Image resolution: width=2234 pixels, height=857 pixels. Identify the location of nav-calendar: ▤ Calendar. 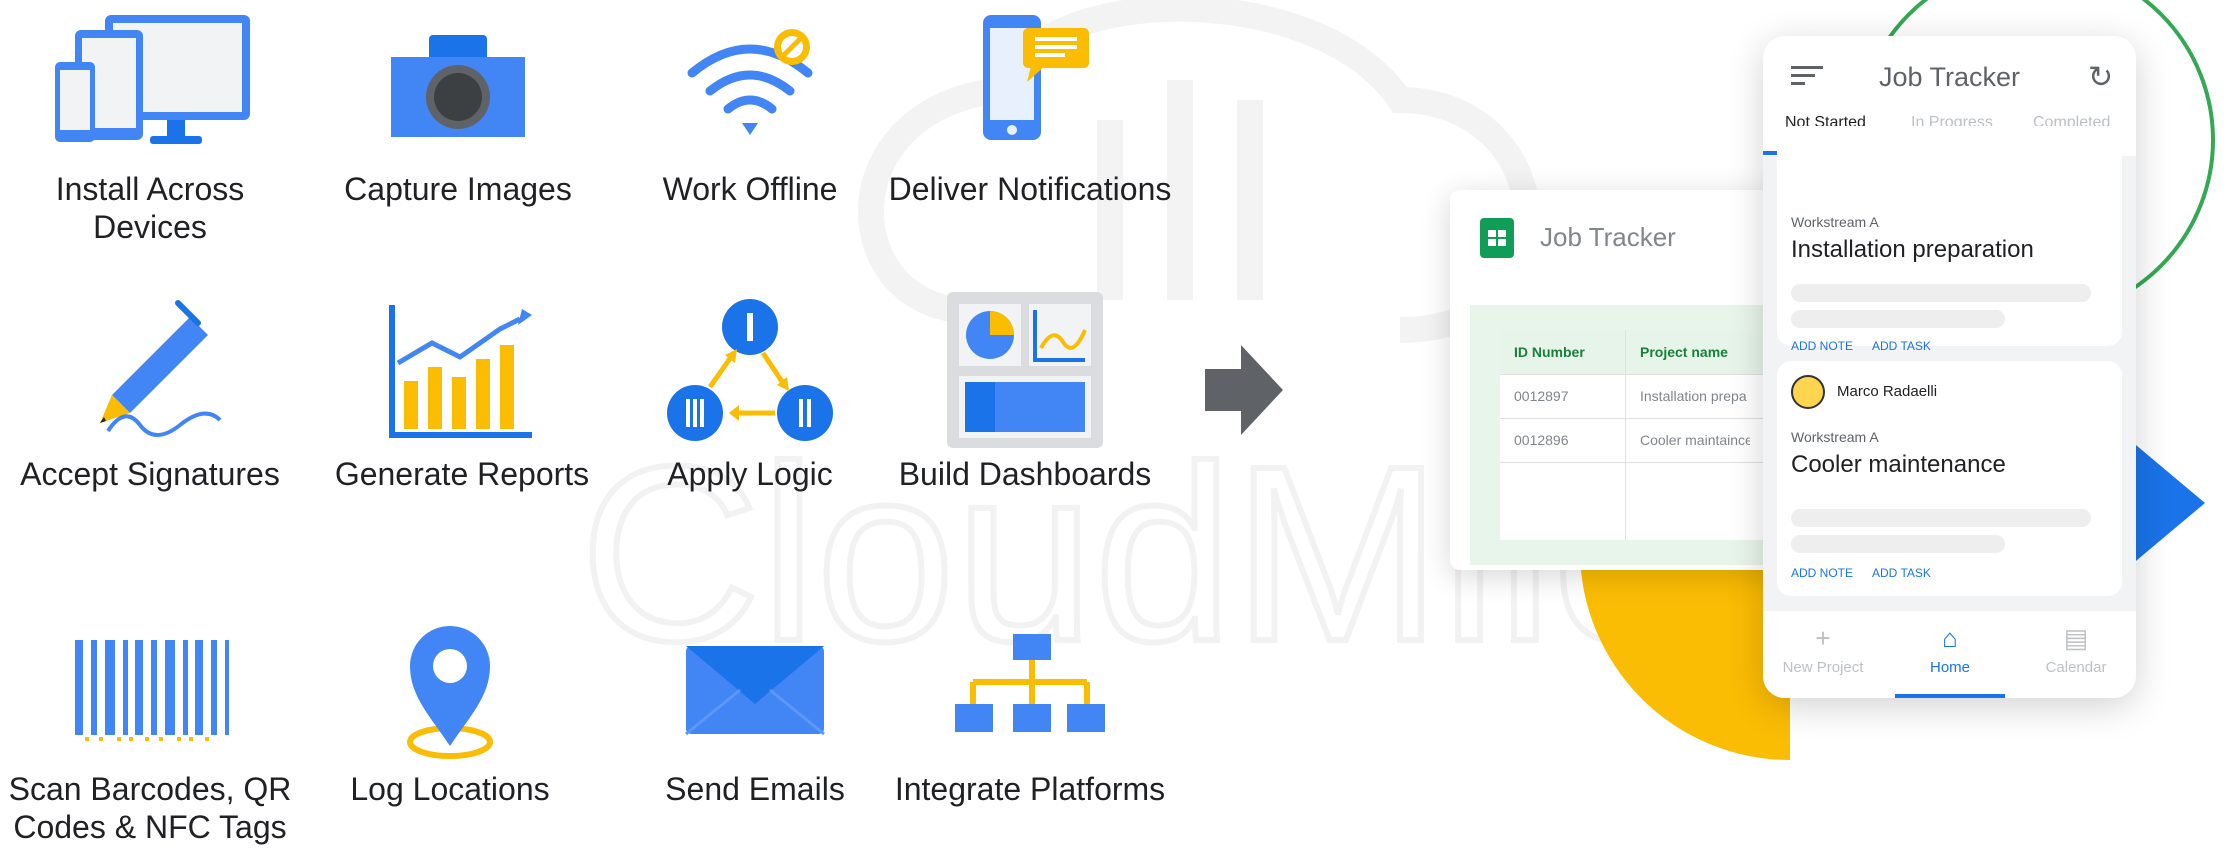
(2076, 649).